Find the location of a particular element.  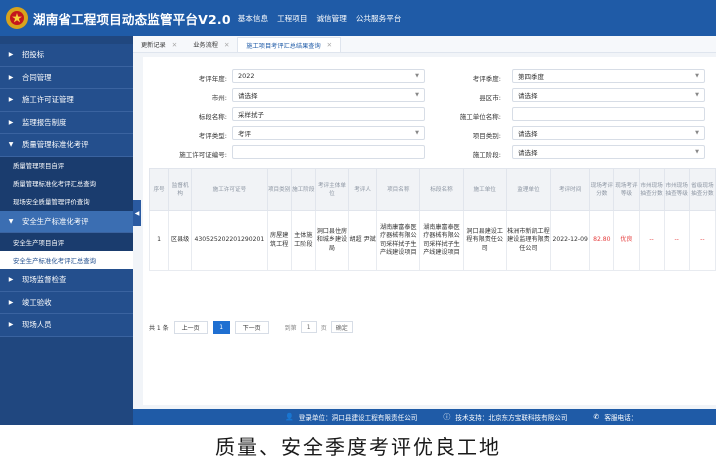

permit-label: 施工许可证编号: is located at coordinates (203, 155).